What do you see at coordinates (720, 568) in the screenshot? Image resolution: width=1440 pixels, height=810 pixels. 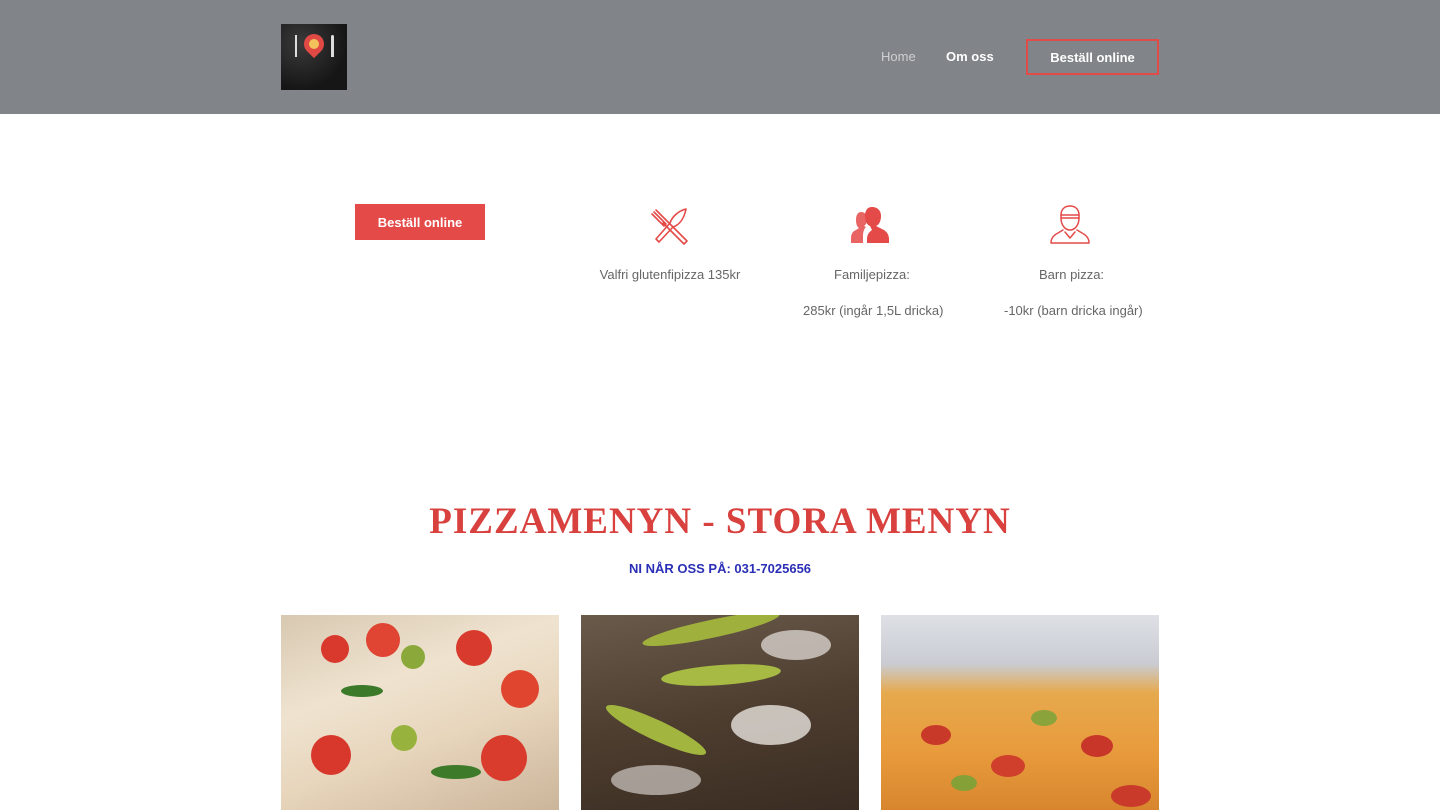 I see `phone-line: NI NÅR OSS PÅ: 031-7025656` at bounding box center [720, 568].